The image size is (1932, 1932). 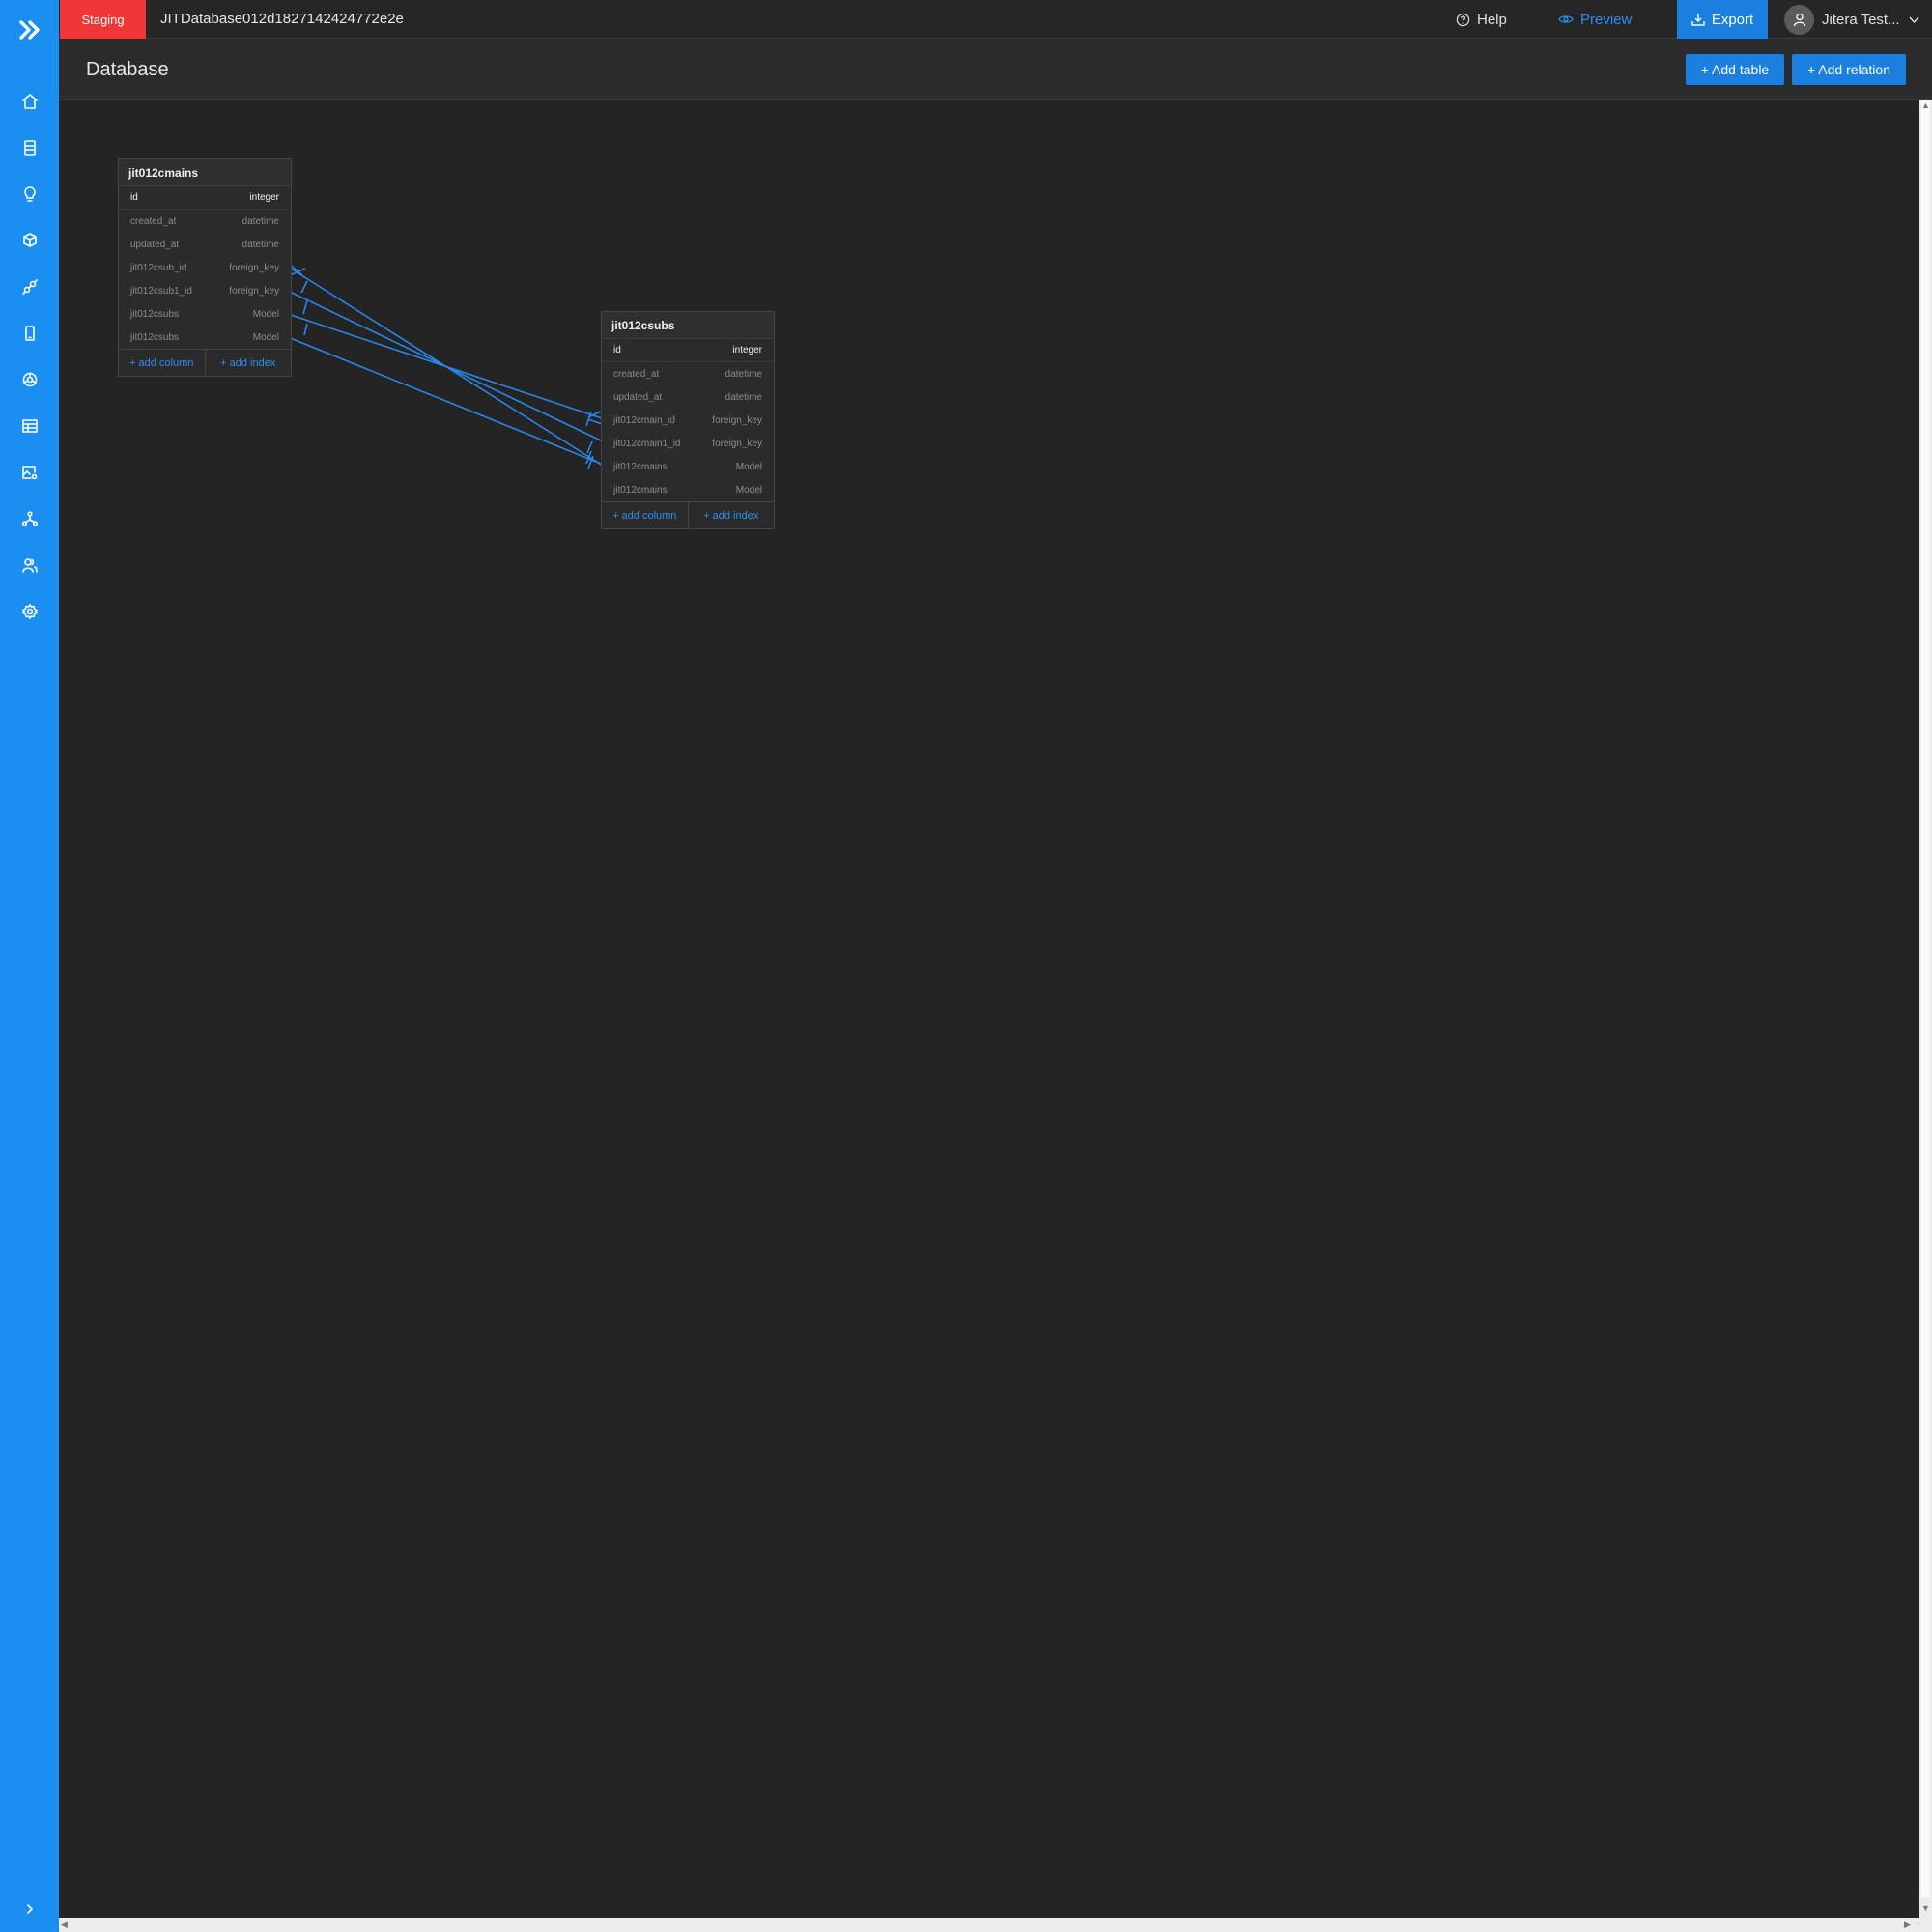 I want to click on table-name: jit012csubs, so click(x=688, y=325).